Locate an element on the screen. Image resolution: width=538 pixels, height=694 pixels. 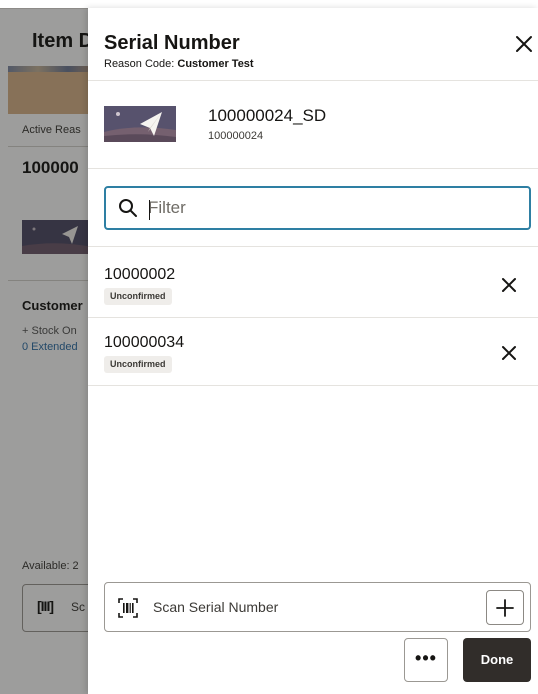
barcode-icon is located at coordinates (128, 608).